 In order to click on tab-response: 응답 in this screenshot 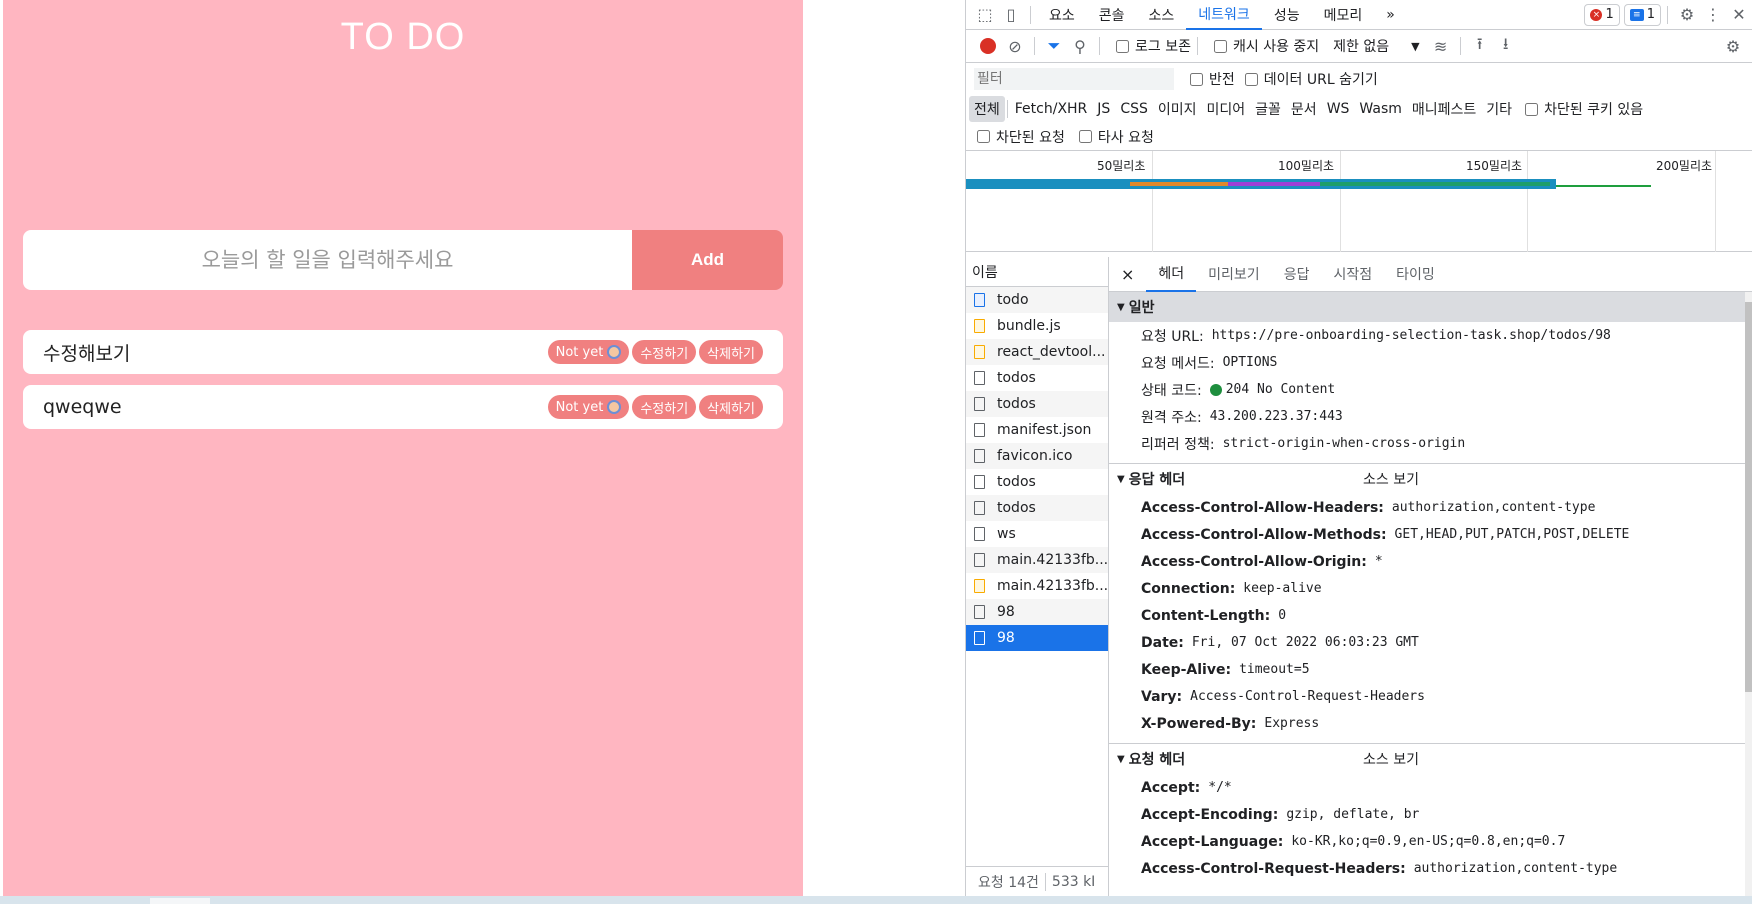, I will do `click(1297, 274)`.